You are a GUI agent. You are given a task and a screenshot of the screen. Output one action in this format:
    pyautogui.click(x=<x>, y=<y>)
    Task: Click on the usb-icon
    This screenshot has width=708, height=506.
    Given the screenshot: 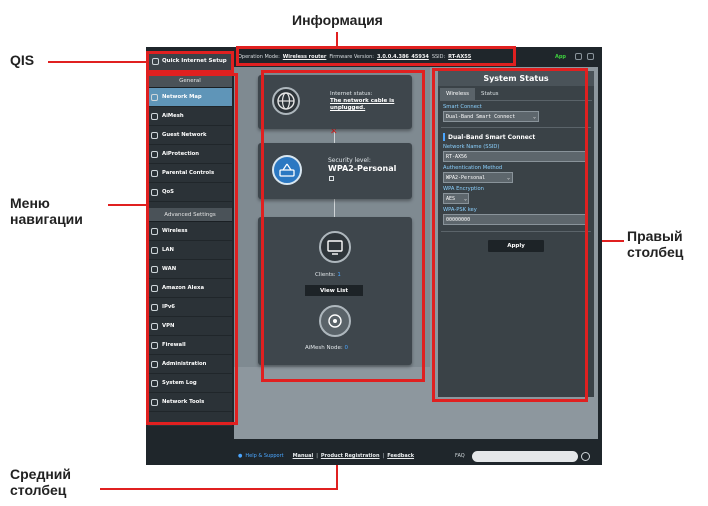 What is the action you would take?
    pyautogui.click(x=578, y=56)
    